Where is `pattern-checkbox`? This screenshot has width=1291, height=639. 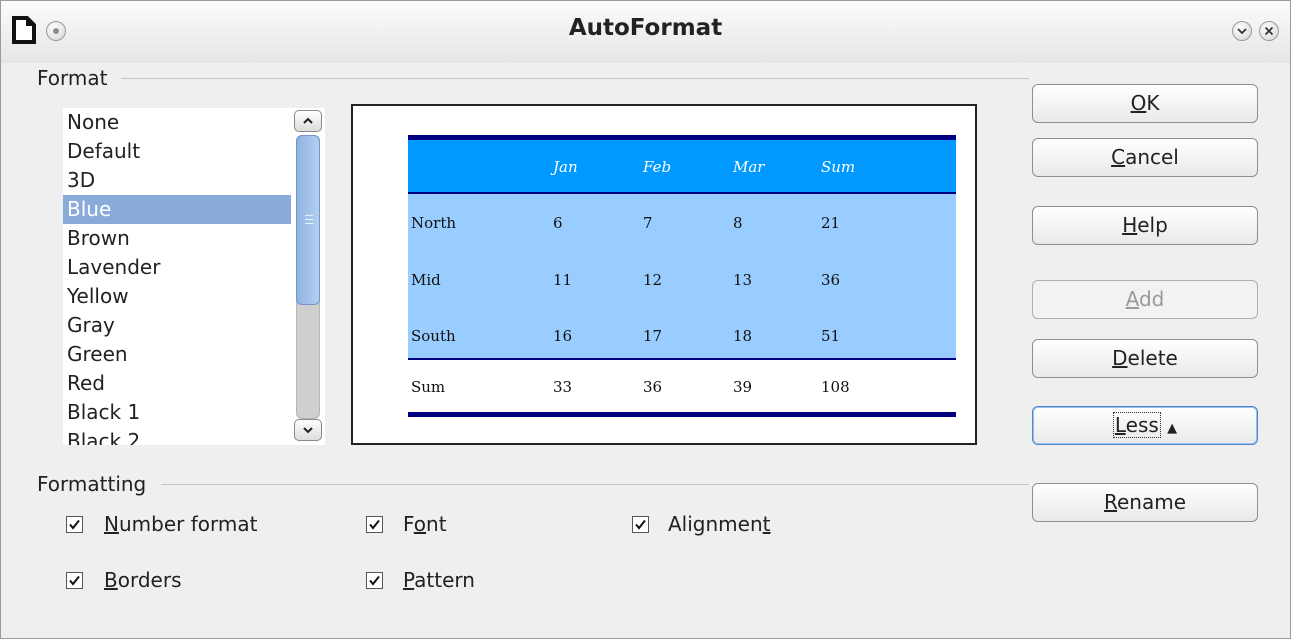
pattern-checkbox is located at coordinates (374, 580).